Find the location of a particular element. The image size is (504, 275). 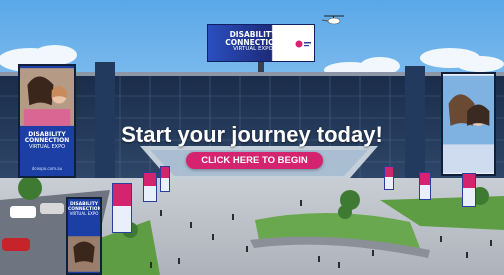

bottom-left-pole-banner: DISABILITY CONNECTION VIRTUAL EXPO is located at coordinates (84, 236).